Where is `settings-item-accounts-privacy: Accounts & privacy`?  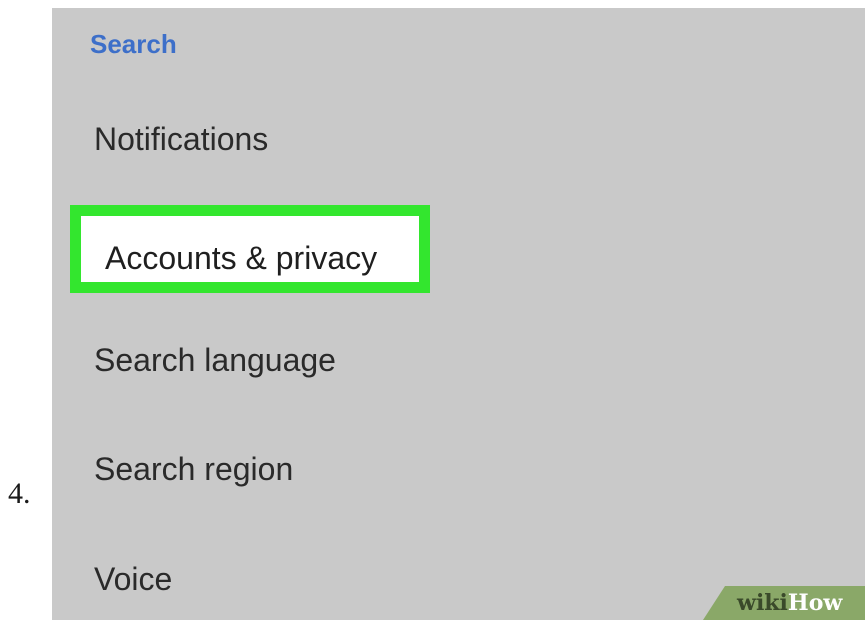
settings-item-accounts-privacy: Accounts & privacy is located at coordinates (250, 249).